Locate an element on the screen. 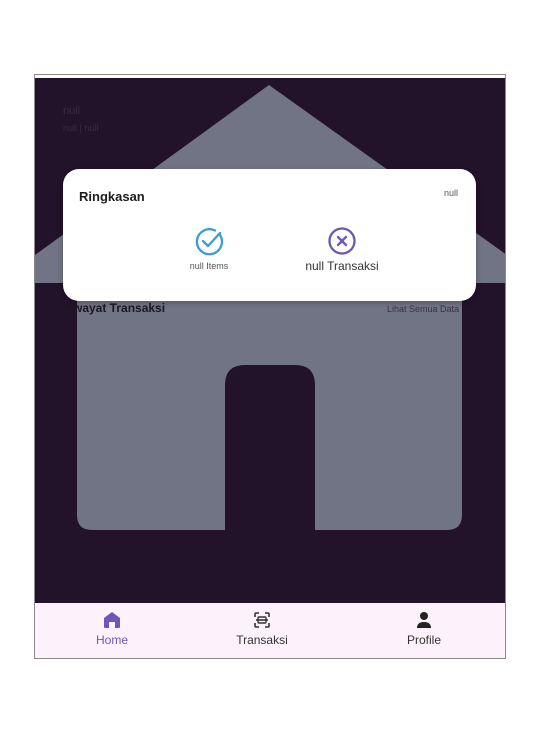 Image resolution: width=545 pixels, height=744 pixels. nav-home-label: Home is located at coordinates (111, 640).